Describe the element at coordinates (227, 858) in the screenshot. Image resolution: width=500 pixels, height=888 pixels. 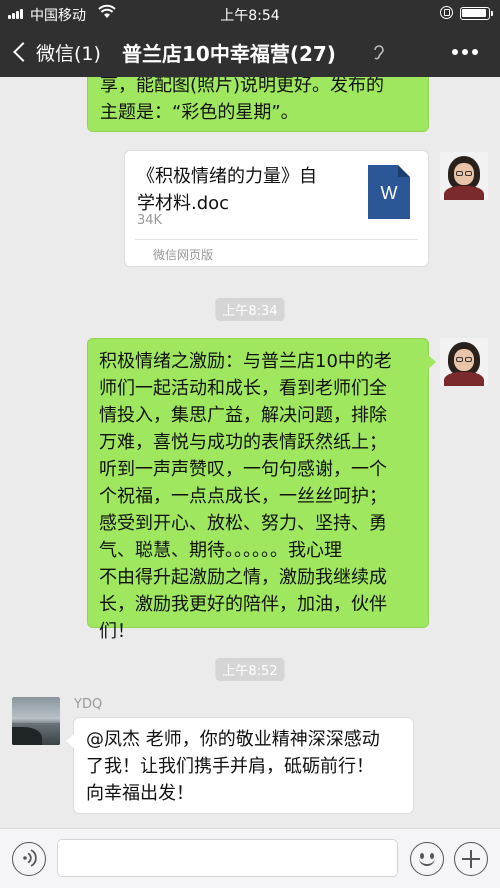
I see `message-input` at that location.